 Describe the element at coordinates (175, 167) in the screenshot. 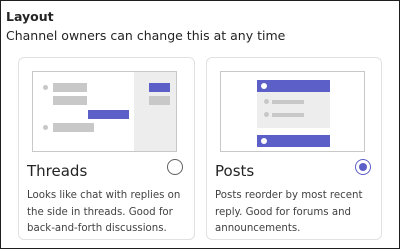

I see `threads-radio` at that location.